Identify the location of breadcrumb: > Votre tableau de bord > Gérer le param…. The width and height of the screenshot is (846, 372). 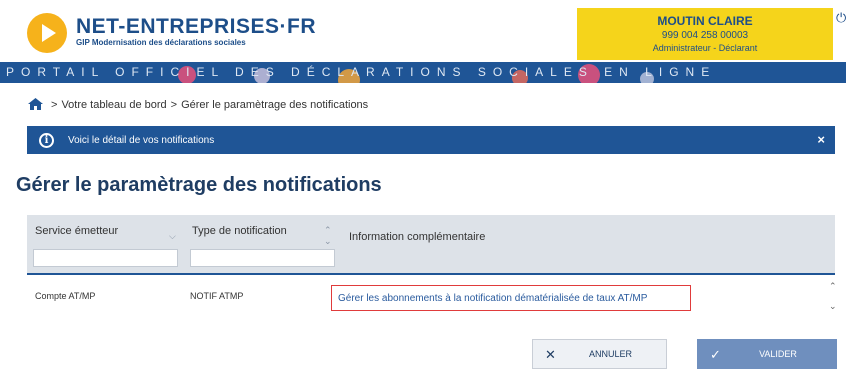
(198, 105).